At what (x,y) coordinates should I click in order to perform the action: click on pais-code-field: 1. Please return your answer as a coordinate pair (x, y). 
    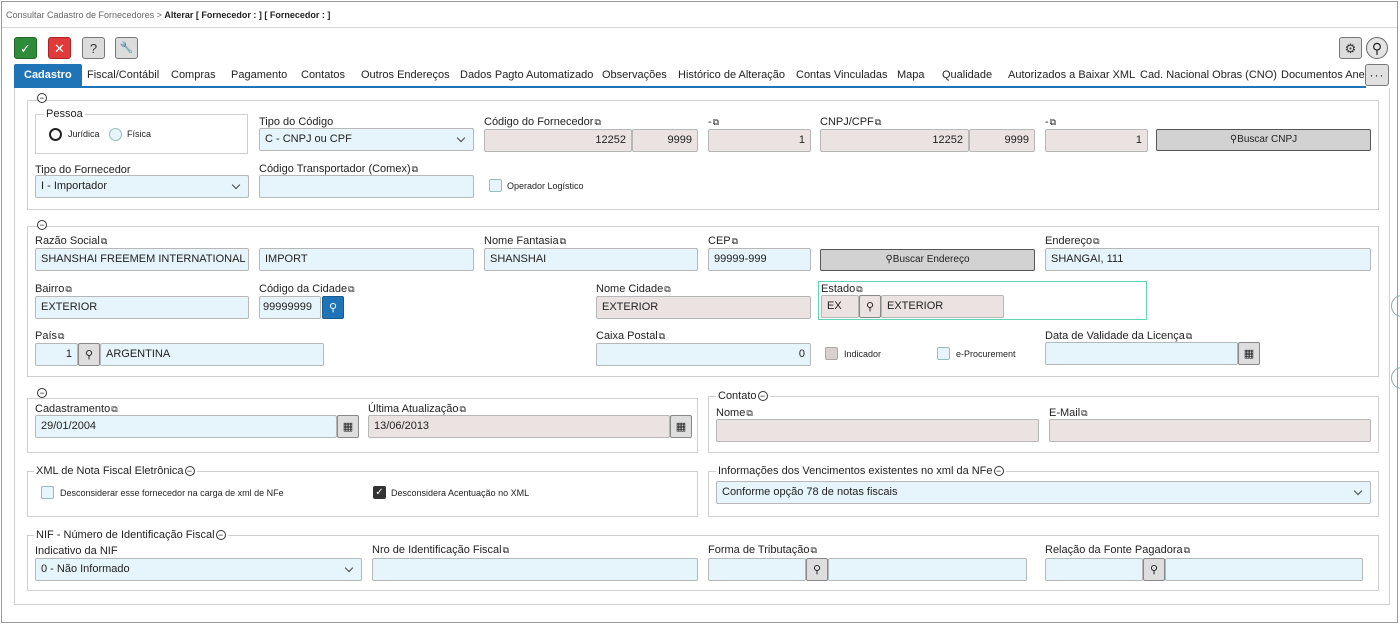
    Looking at the image, I should click on (56, 354).